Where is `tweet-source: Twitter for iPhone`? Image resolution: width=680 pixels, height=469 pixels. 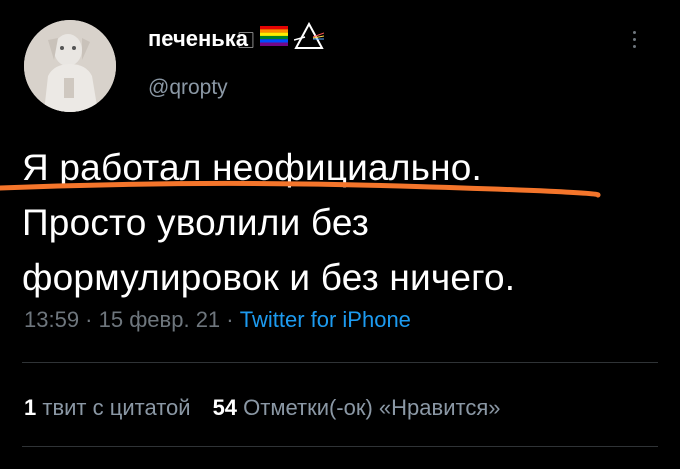 tweet-source: Twitter for iPhone is located at coordinates (325, 319).